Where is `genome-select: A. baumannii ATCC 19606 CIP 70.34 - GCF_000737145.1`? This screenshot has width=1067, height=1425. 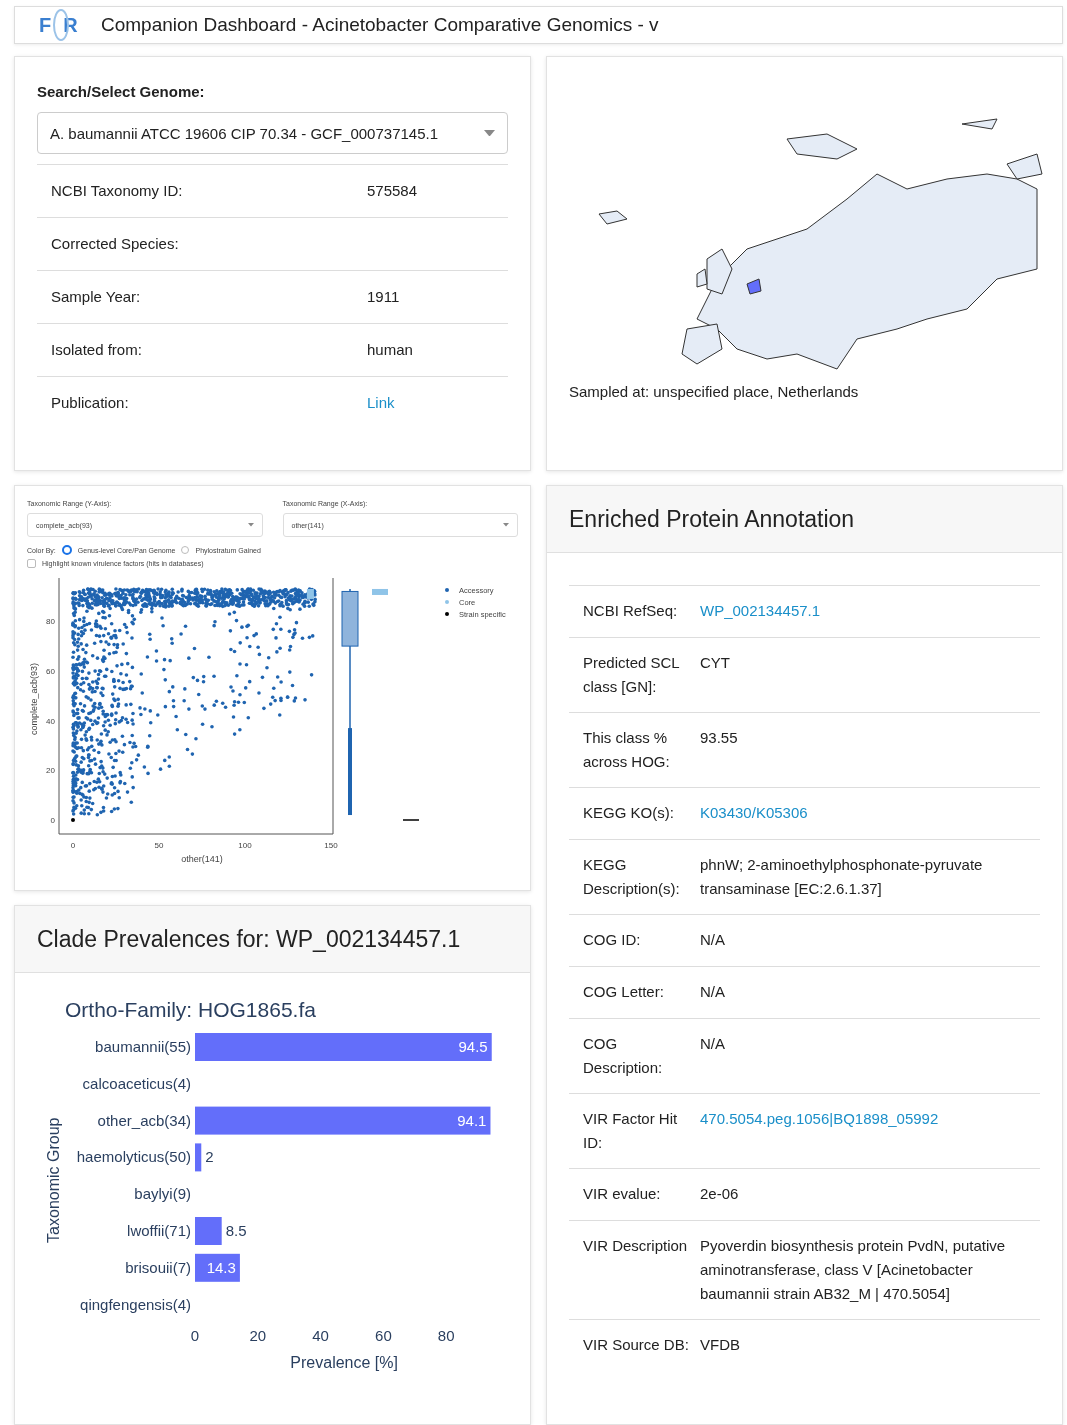 genome-select: A. baumannii ATCC 19606 CIP 70.34 - GCF_000737145.1 is located at coordinates (272, 133).